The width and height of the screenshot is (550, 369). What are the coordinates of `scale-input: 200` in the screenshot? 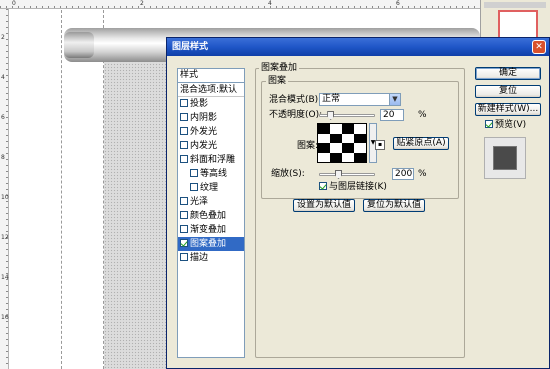 It's located at (403, 174).